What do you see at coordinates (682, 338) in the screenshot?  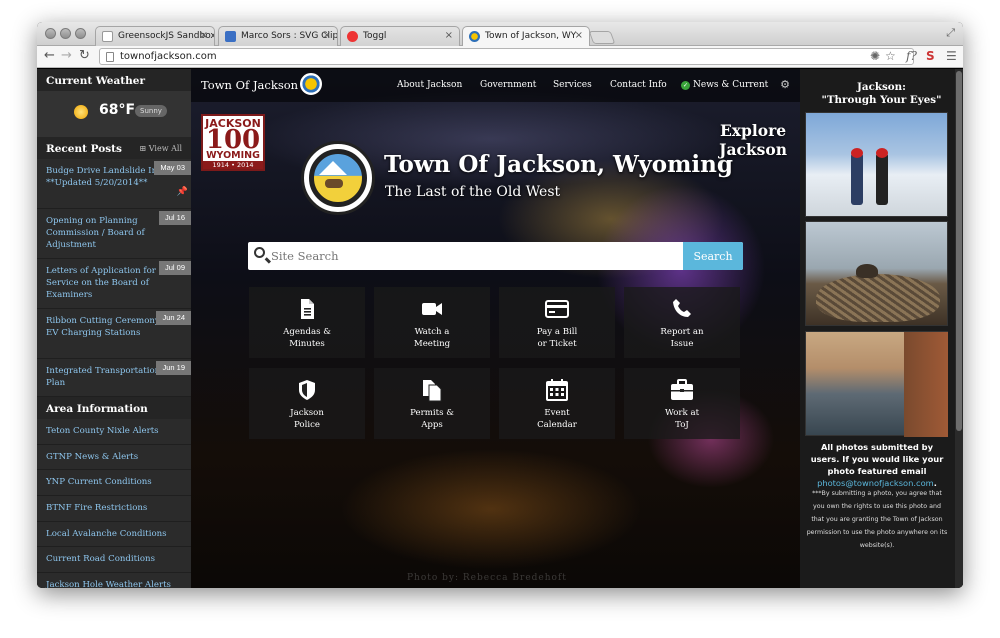 I see `tile-label: Report an Issue` at bounding box center [682, 338].